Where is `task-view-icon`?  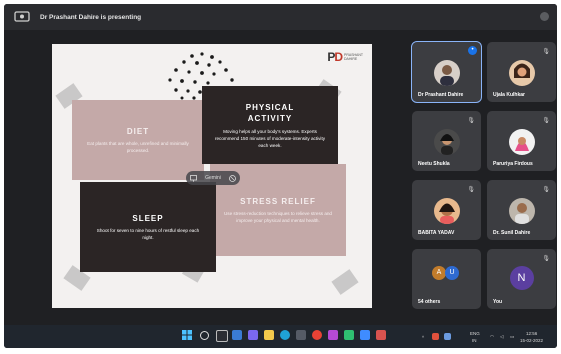 task-view-icon is located at coordinates (222, 336).